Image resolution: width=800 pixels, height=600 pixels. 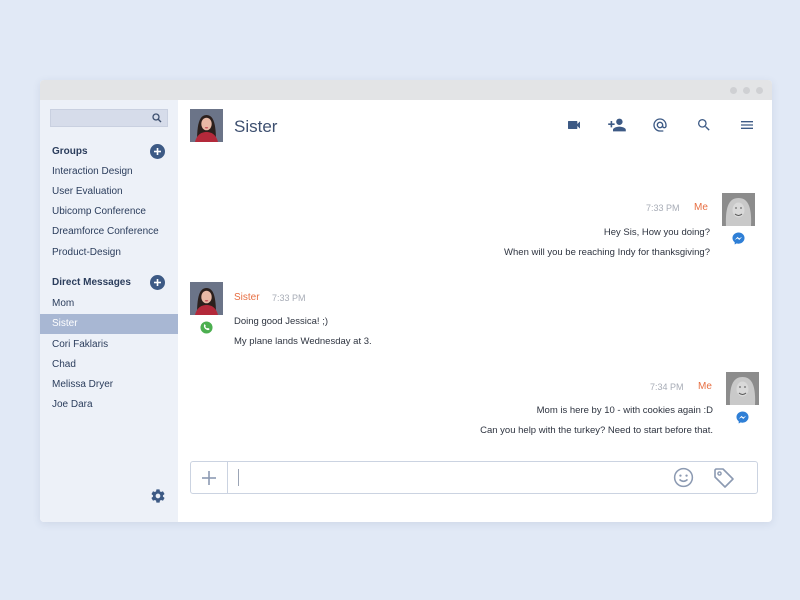 I want to click on sidebar-item-joe-dara: Joe Dara, so click(x=109, y=405).